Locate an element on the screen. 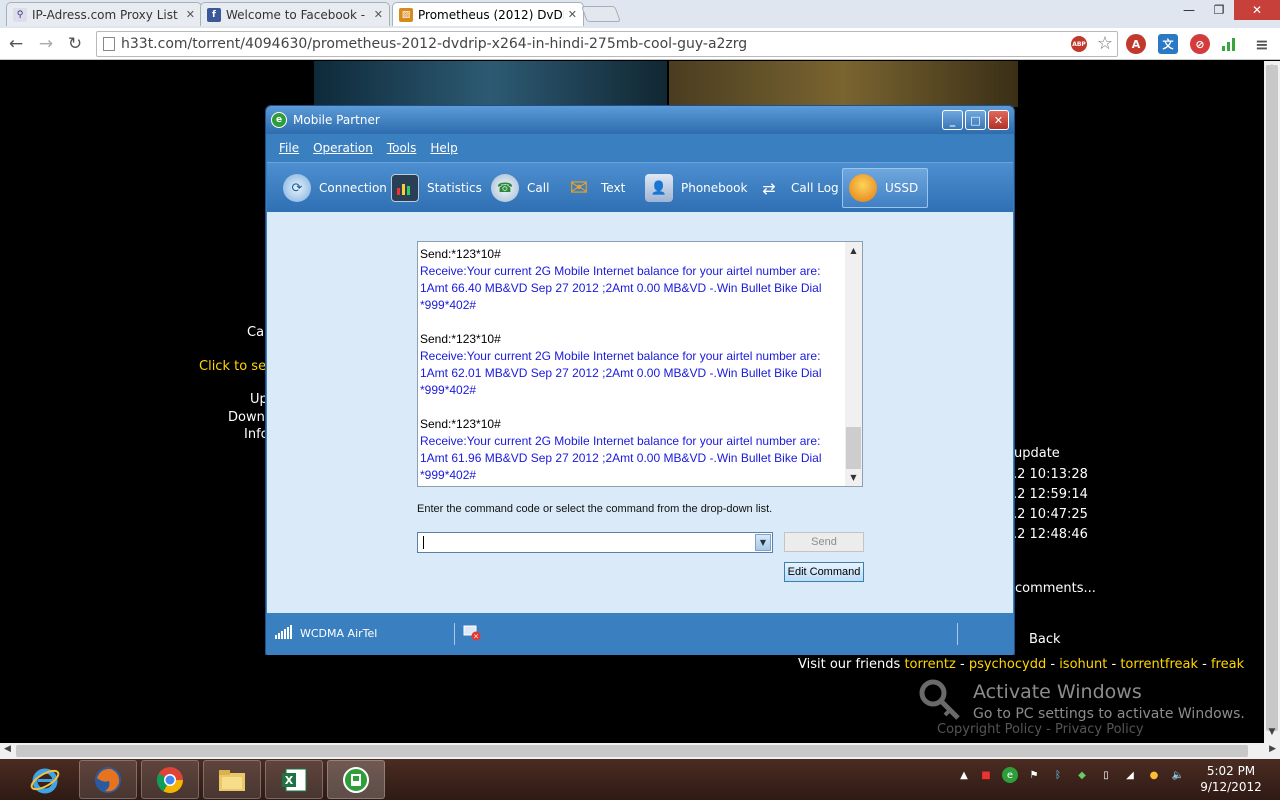  mobile-partner-taskbar-icon is located at coordinates (356, 779).